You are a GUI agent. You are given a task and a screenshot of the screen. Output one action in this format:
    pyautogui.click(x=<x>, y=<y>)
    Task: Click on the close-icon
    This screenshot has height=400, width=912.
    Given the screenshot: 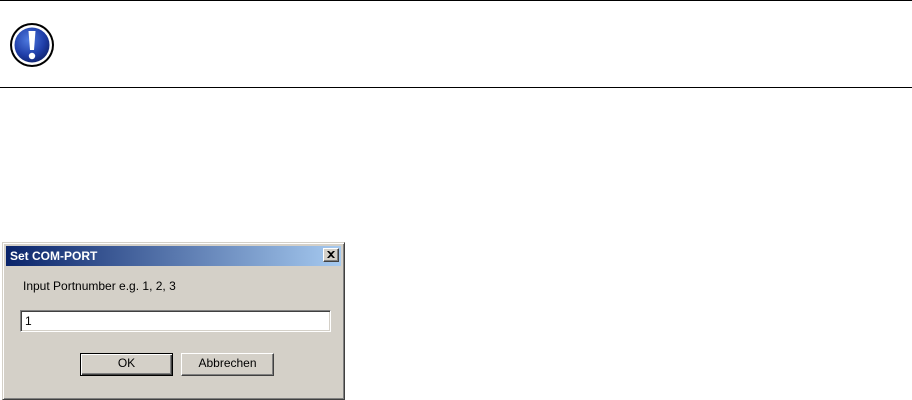 What is the action you would take?
    pyautogui.click(x=331, y=254)
    